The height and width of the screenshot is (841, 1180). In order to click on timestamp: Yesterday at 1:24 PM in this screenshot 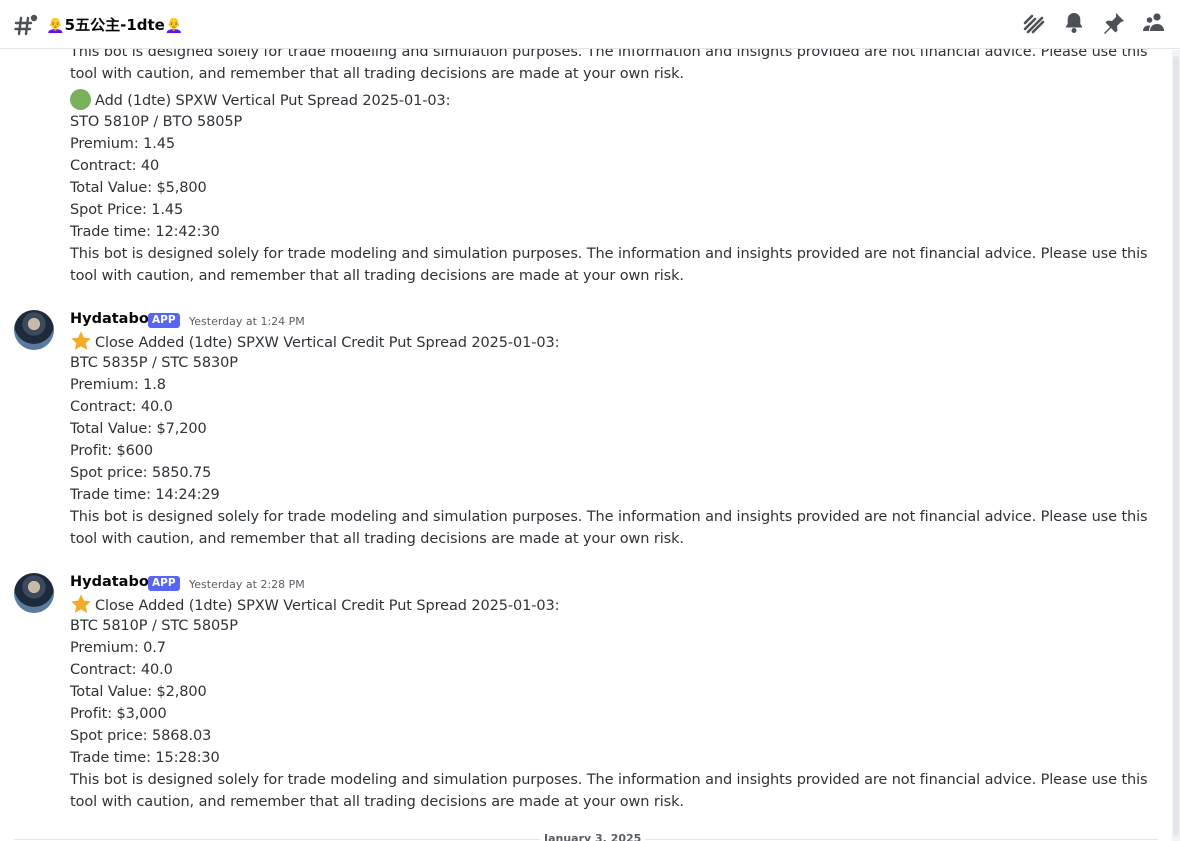, I will do `click(247, 321)`.